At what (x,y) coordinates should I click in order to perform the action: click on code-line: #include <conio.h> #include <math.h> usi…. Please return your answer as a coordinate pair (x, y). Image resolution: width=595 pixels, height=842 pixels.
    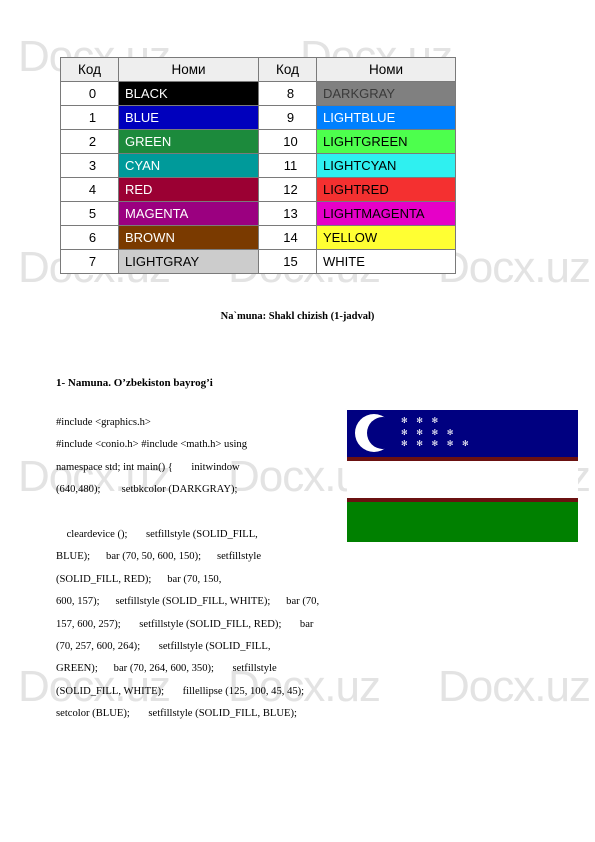
    Looking at the image, I should click on (152, 445).